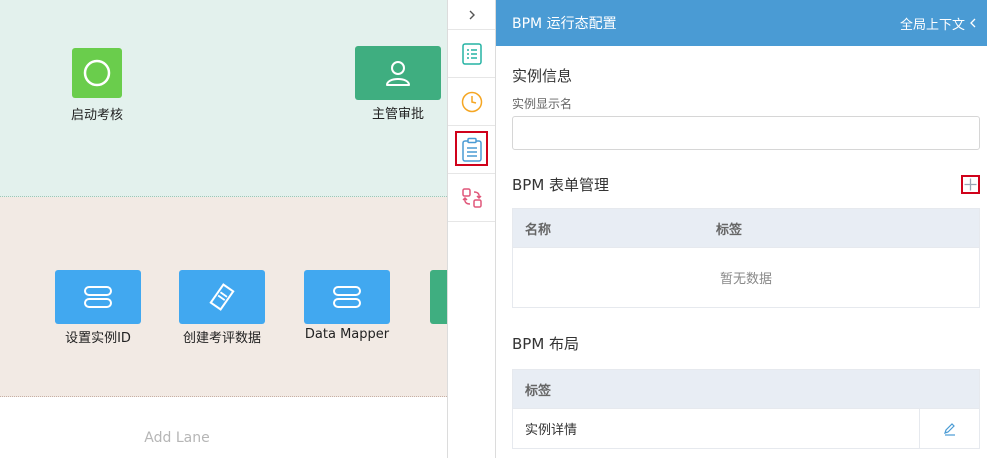  Describe the element at coordinates (746, 133) in the screenshot. I see `display-name-input` at that location.